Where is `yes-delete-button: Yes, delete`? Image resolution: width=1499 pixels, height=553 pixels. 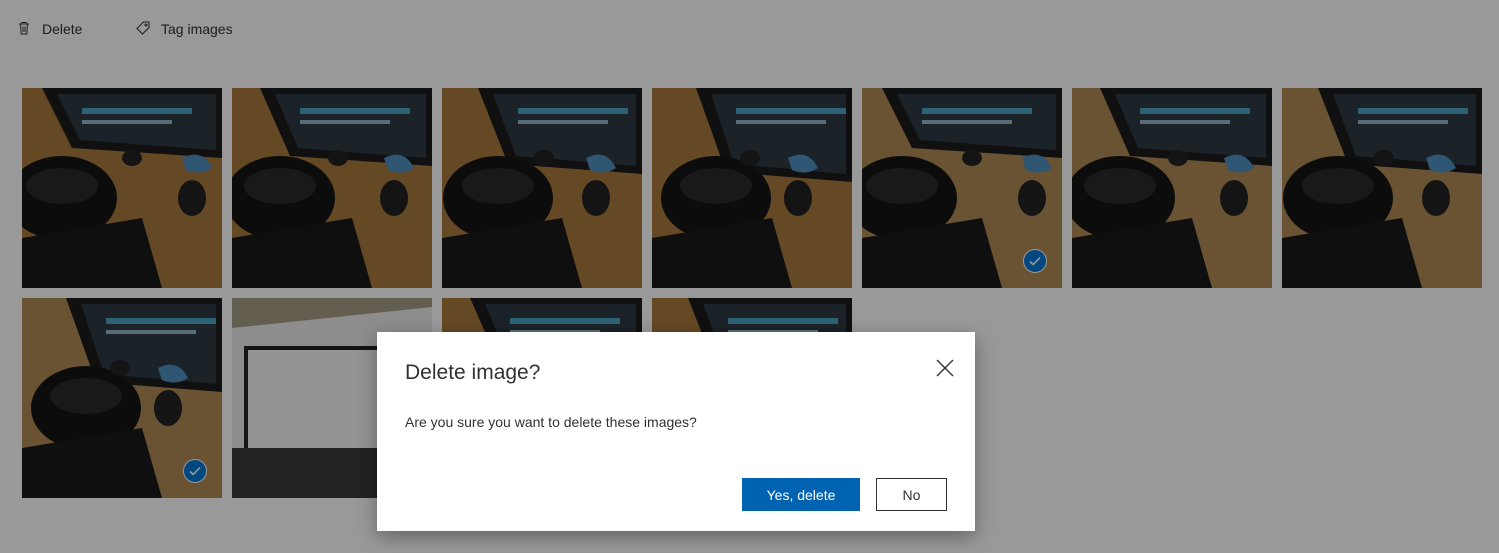 yes-delete-button: Yes, delete is located at coordinates (801, 494).